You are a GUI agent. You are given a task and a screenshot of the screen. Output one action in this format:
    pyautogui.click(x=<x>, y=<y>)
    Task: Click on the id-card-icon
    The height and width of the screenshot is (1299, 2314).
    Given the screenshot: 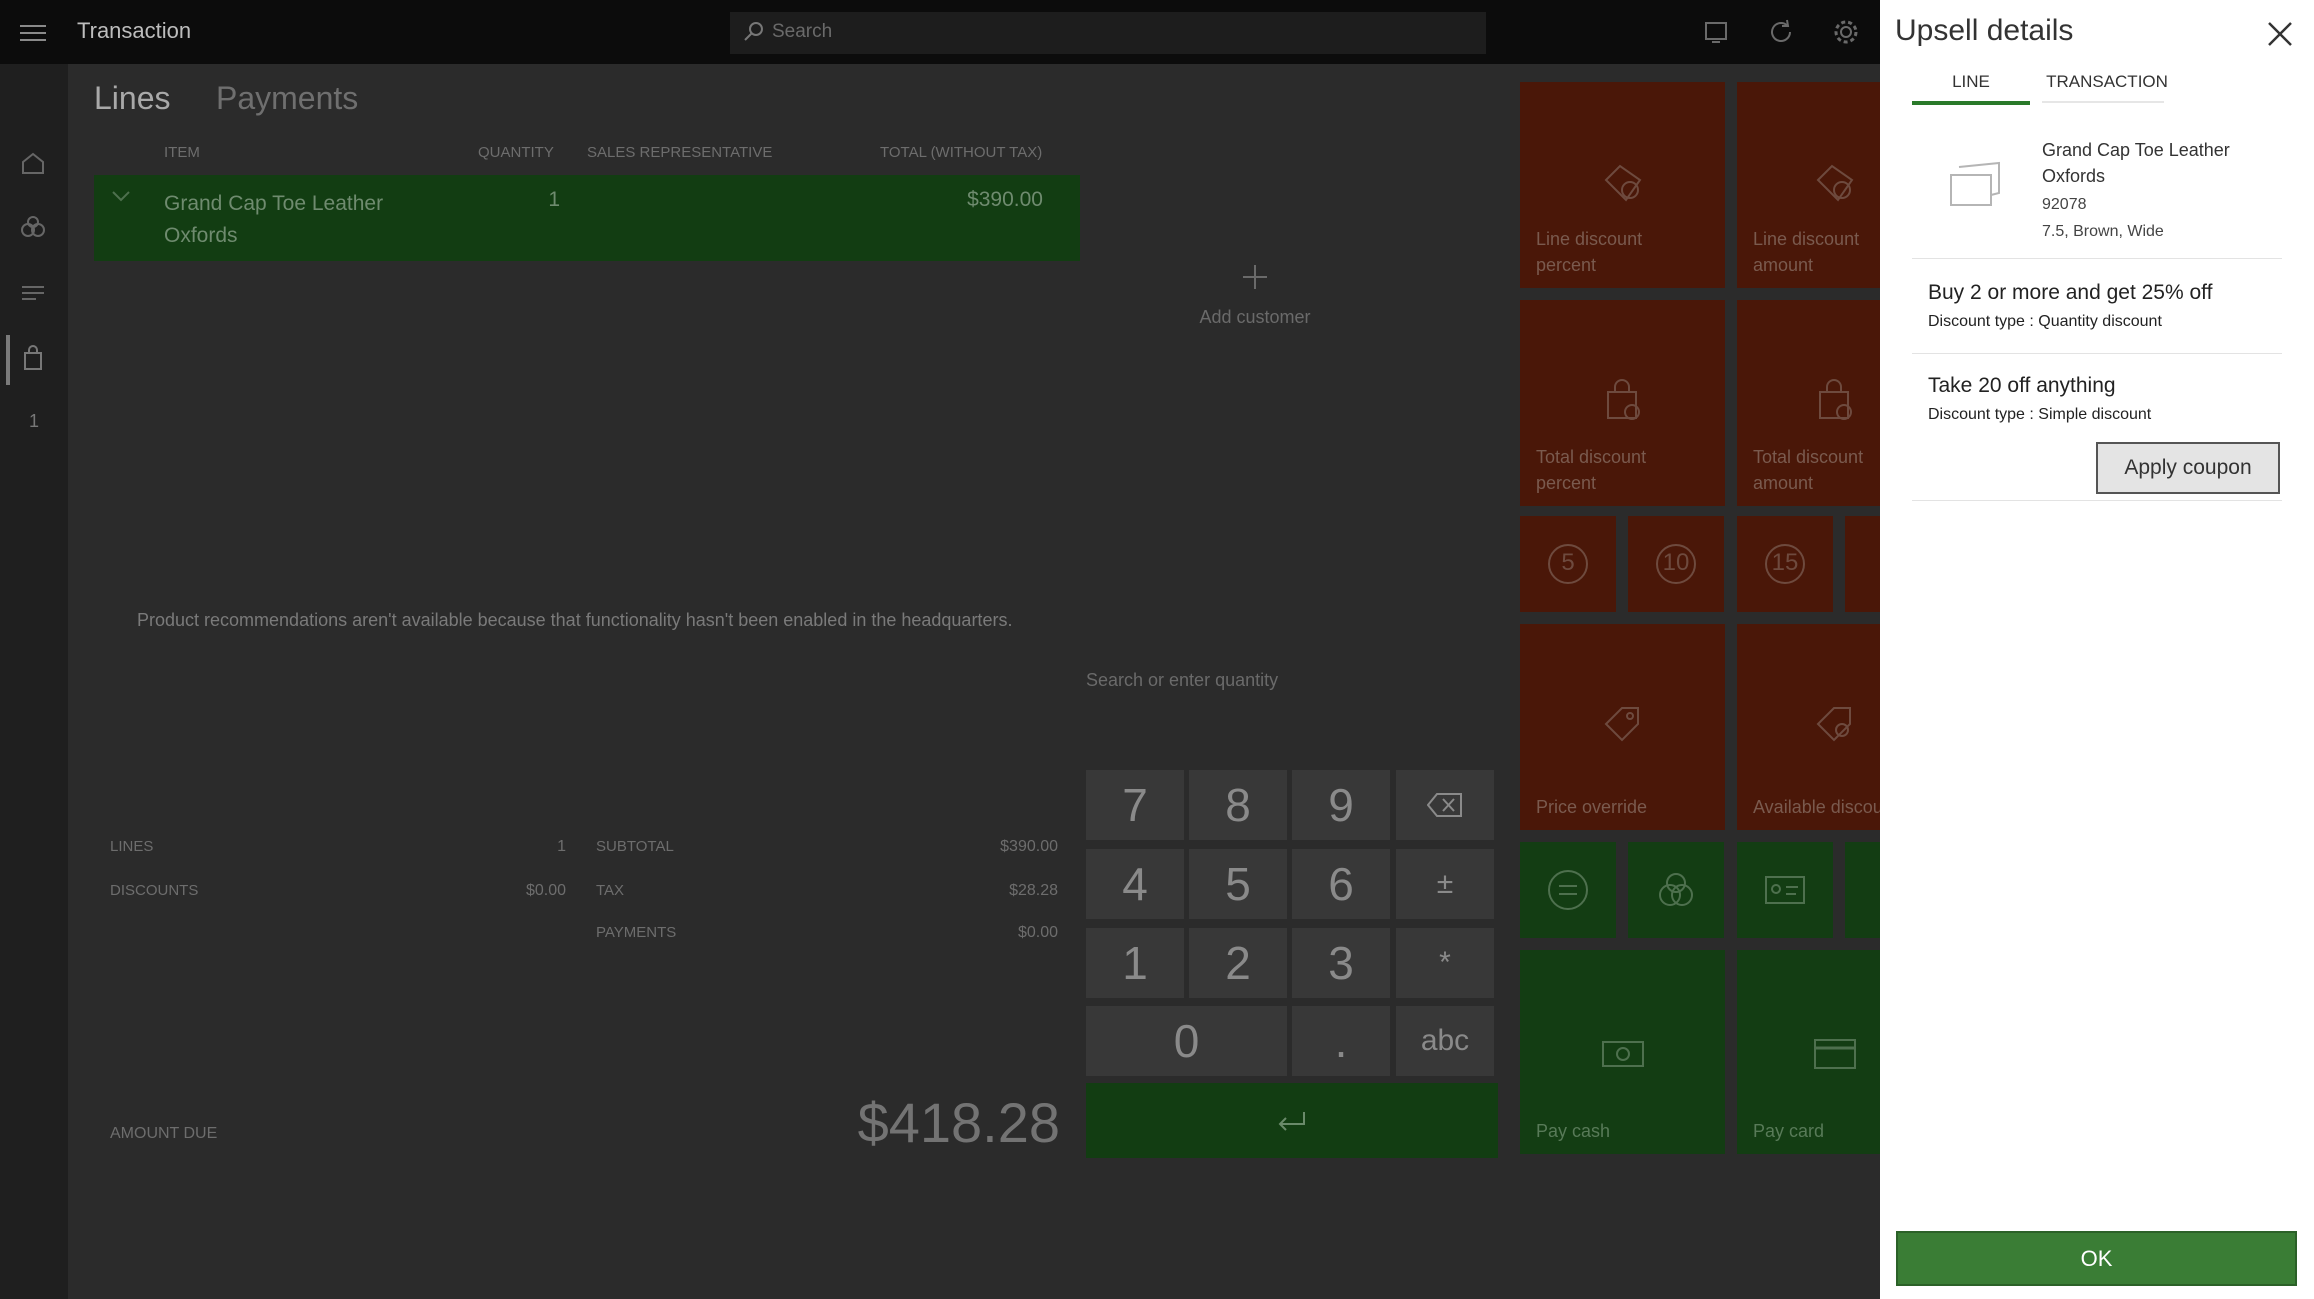 What is the action you would take?
    pyautogui.click(x=1785, y=890)
    